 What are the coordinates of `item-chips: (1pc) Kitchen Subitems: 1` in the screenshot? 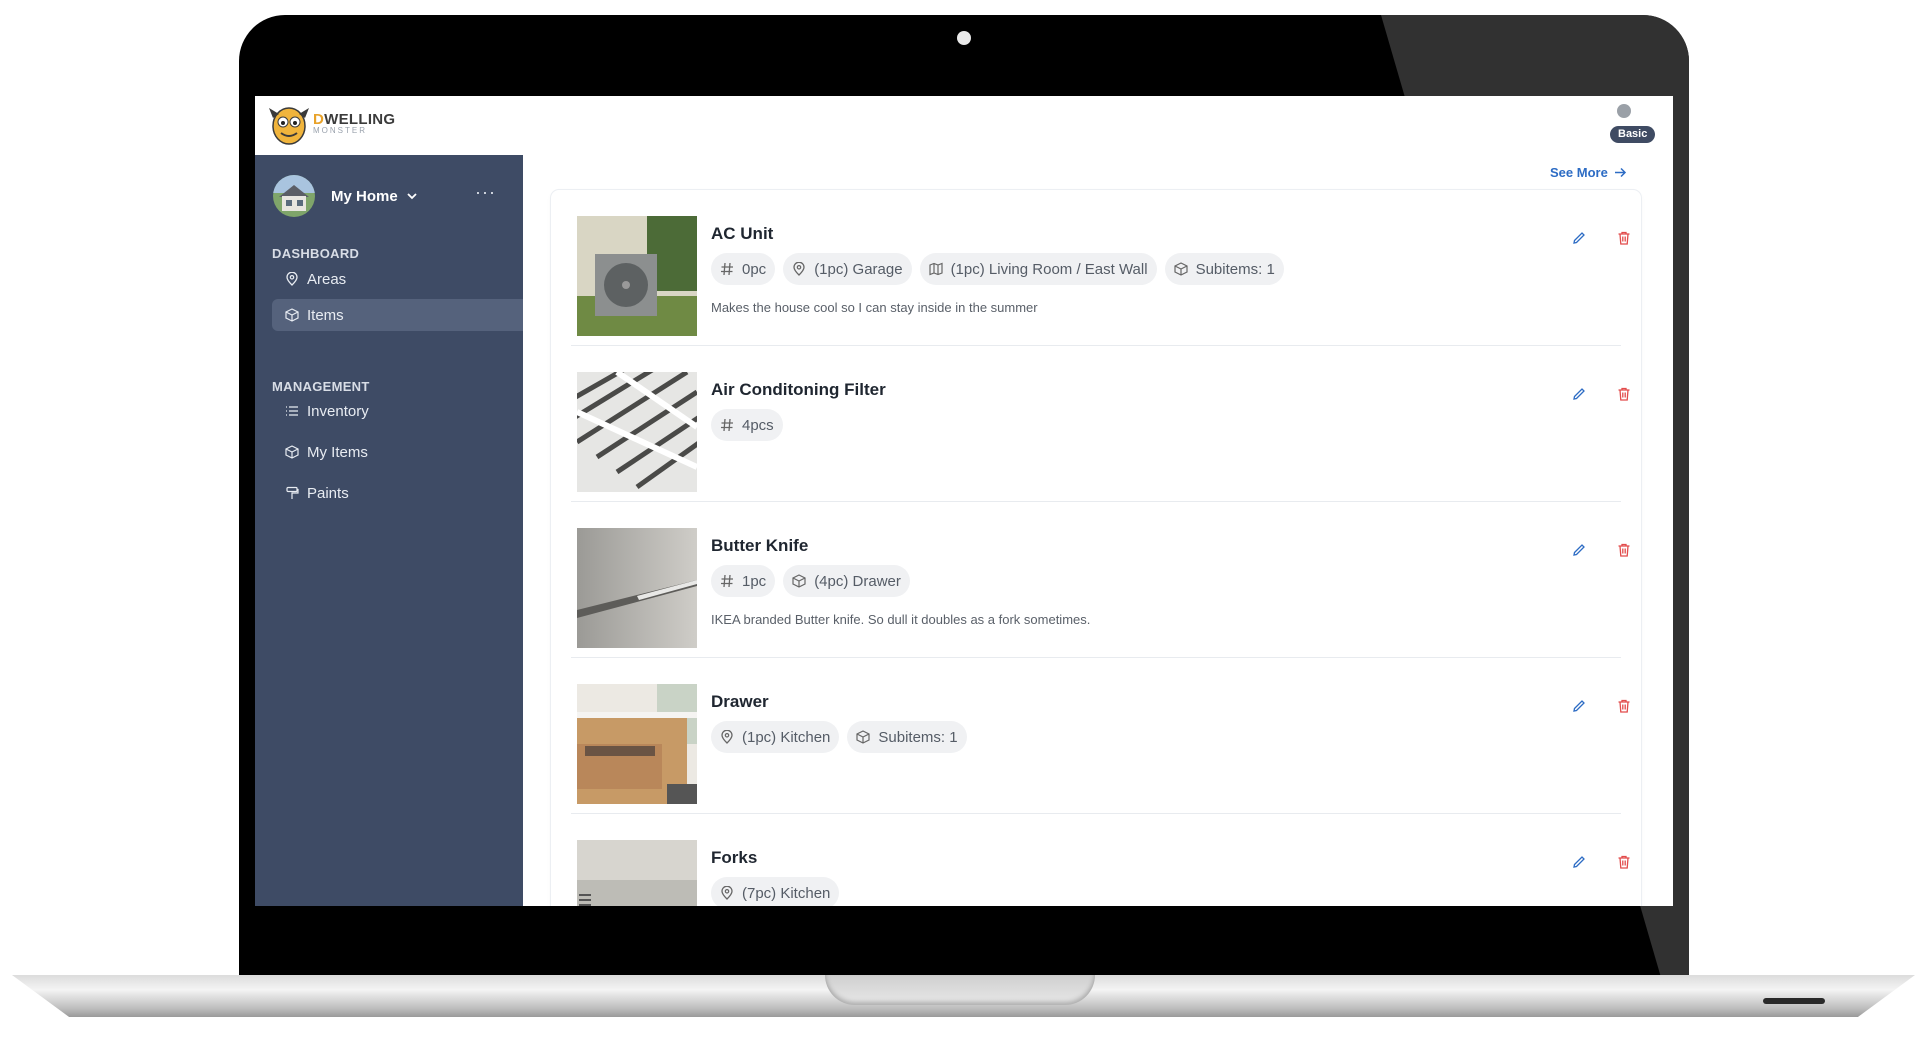 It's located at (843, 737).